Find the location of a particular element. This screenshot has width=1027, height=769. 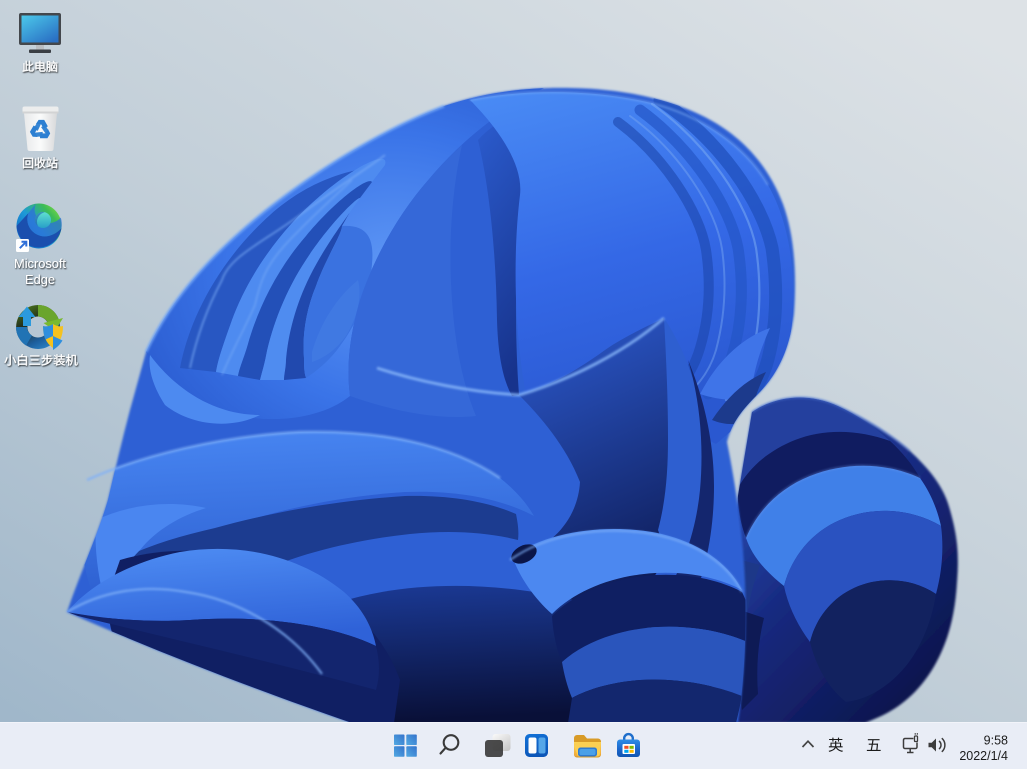

svg-text: 9:58 is located at coordinates (996, 741).